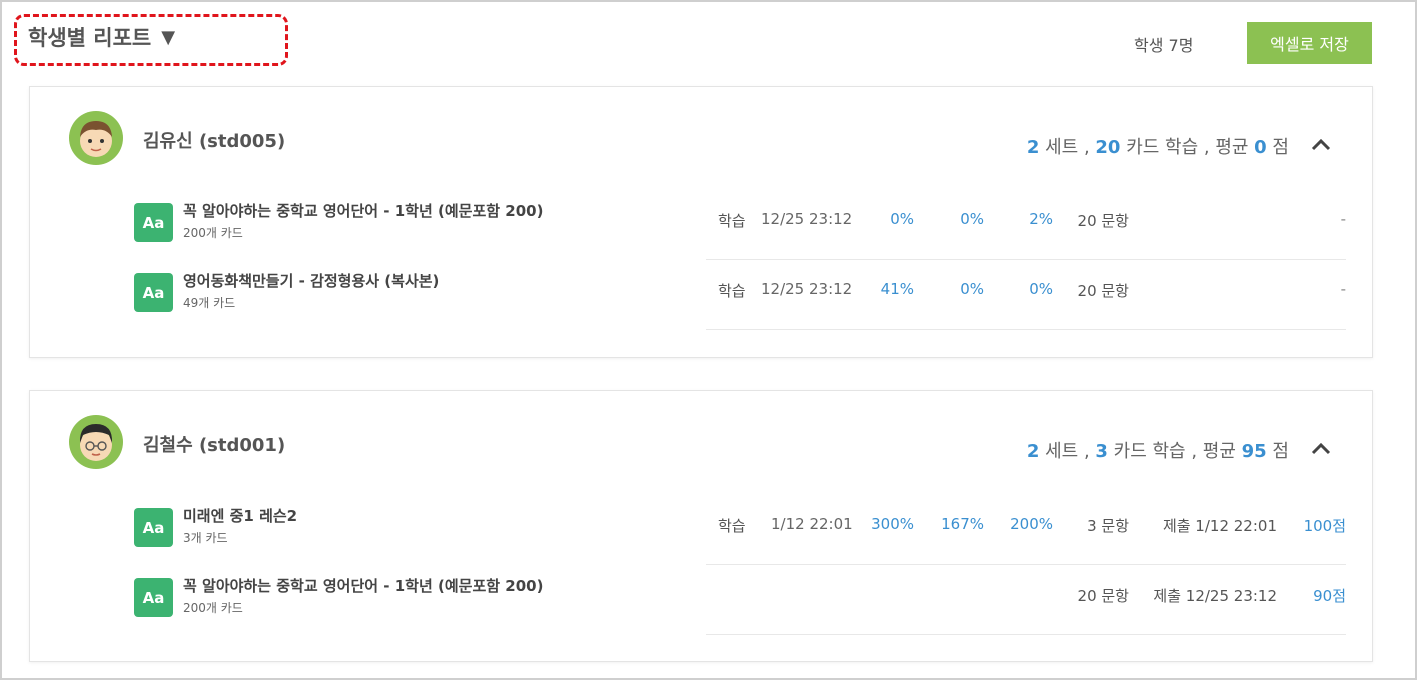 The height and width of the screenshot is (680, 1417). Describe the element at coordinates (1164, 45) in the screenshot. I see `student-count: 학생 7명` at that location.